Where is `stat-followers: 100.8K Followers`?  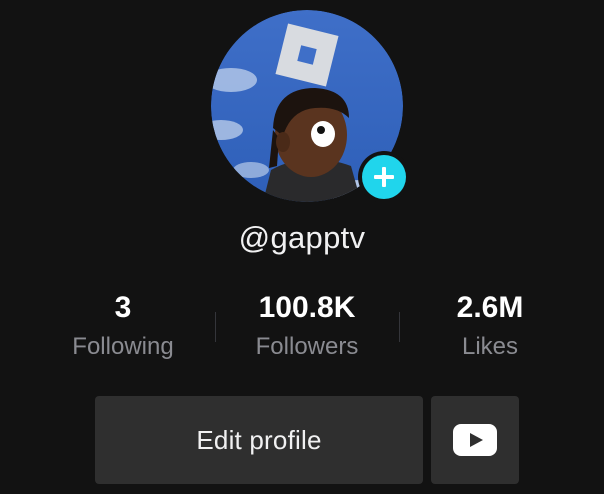
stat-followers: 100.8K Followers is located at coordinates (307, 326).